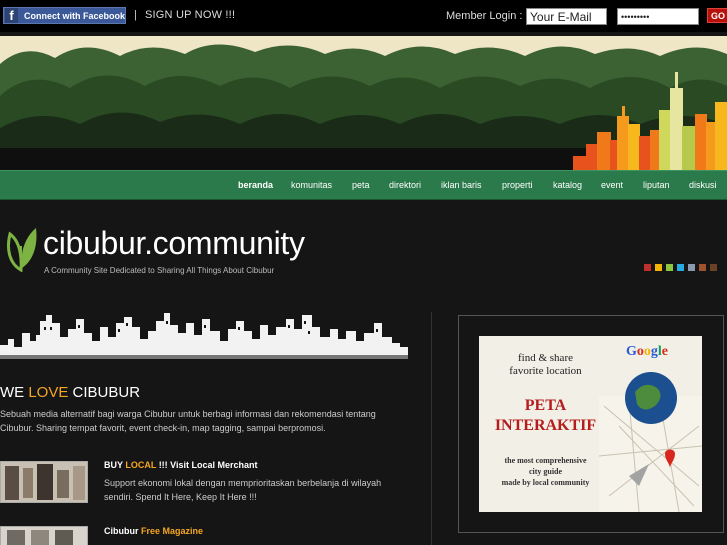 This screenshot has width=727, height=545. What do you see at coordinates (14, 392) in the screenshot?
I see `heading-prefix: WE` at bounding box center [14, 392].